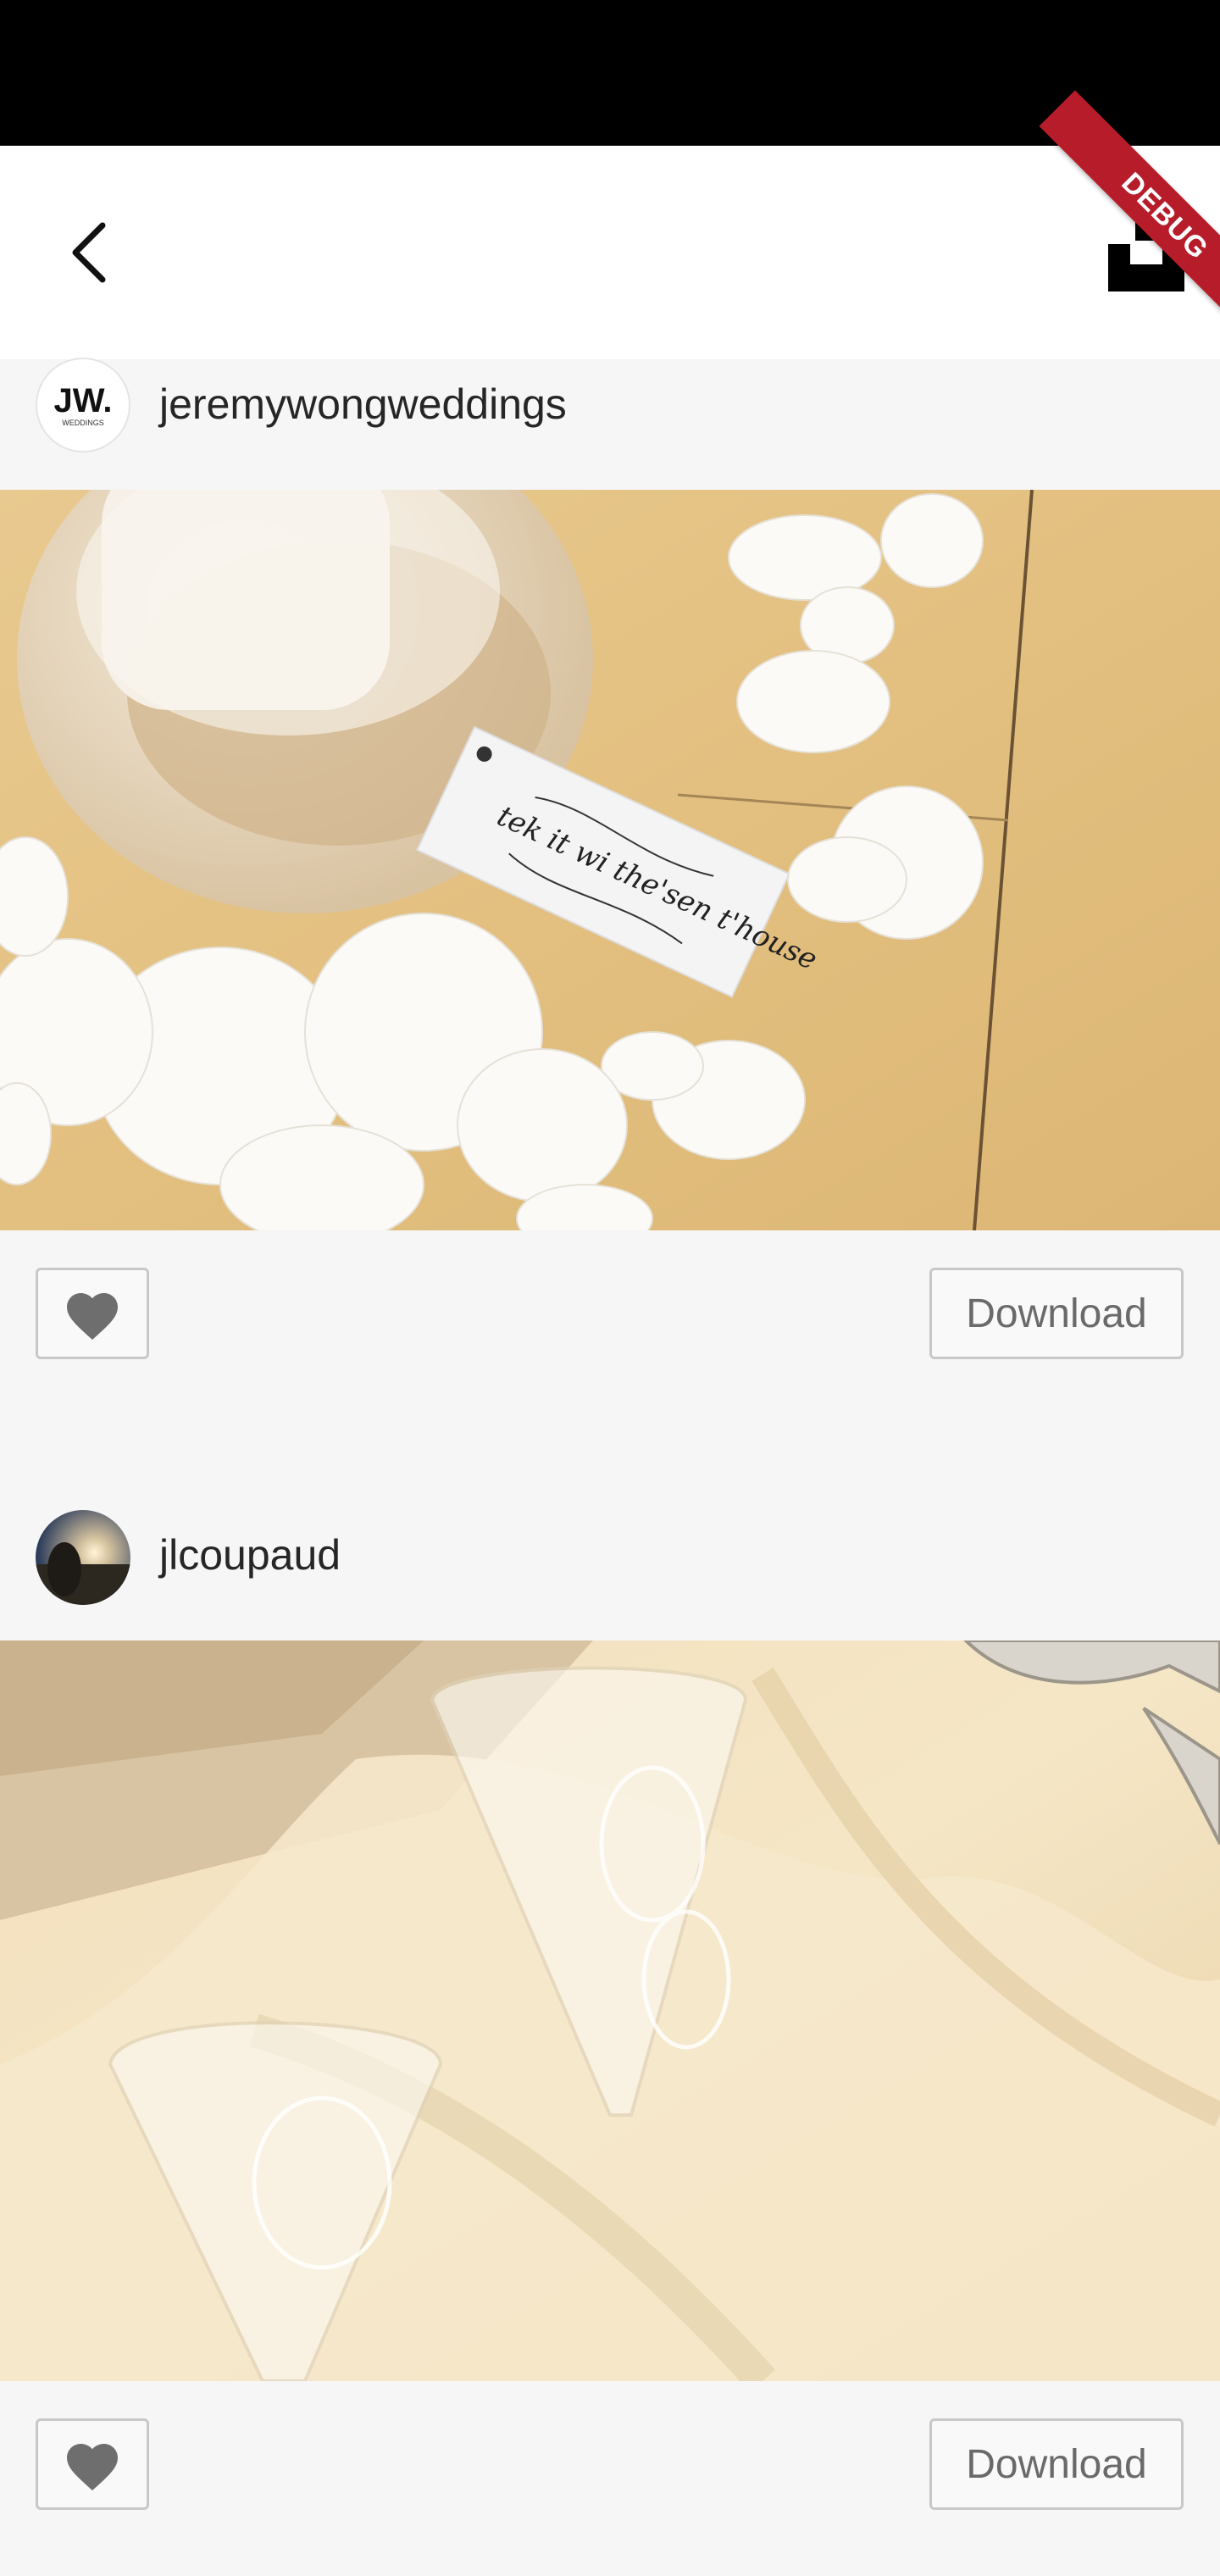 This screenshot has width=1220, height=2576. What do you see at coordinates (610, 252) in the screenshot?
I see `app-bar` at bounding box center [610, 252].